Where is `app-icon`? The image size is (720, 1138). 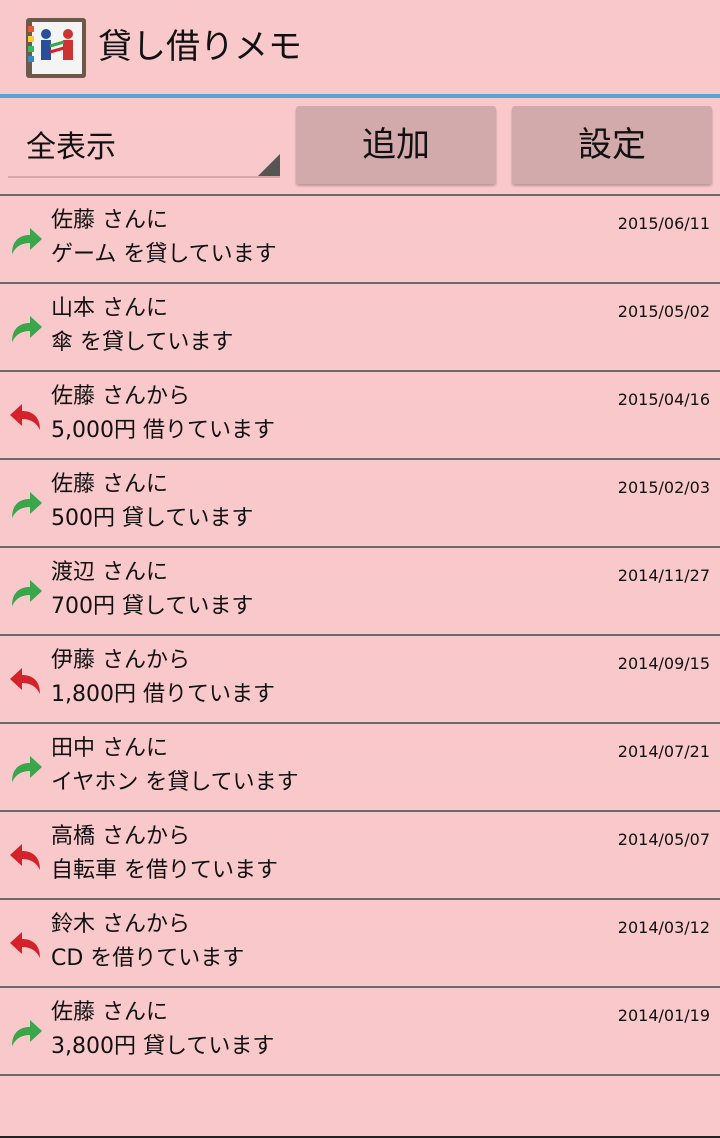
app-icon is located at coordinates (56, 48).